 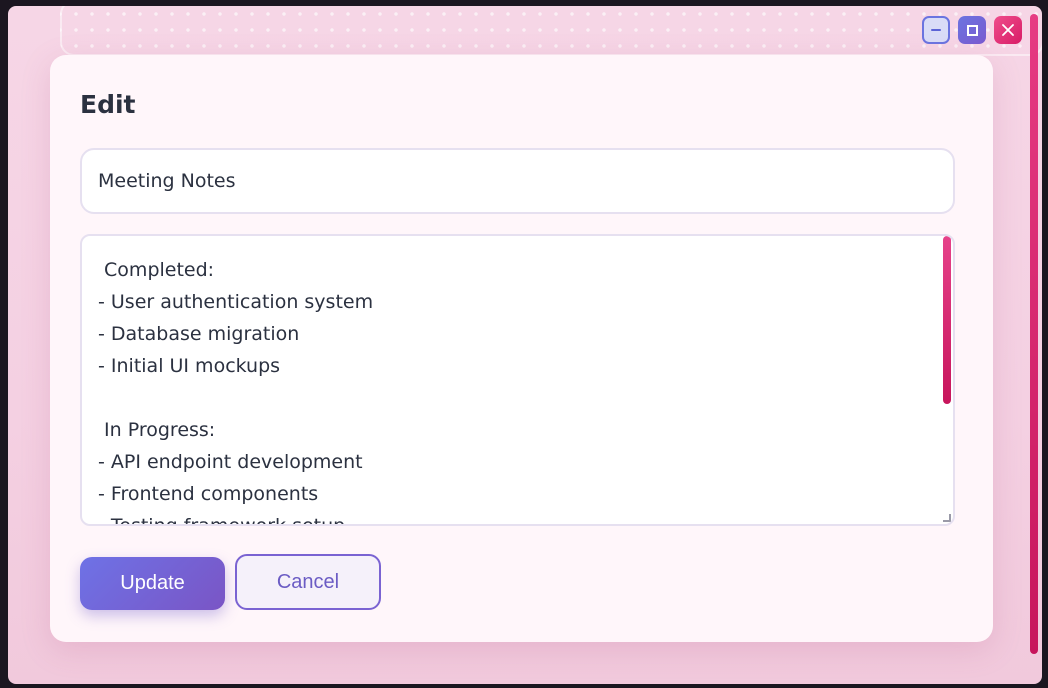 I want to click on body-line: - Database migration, so click(x=199, y=334).